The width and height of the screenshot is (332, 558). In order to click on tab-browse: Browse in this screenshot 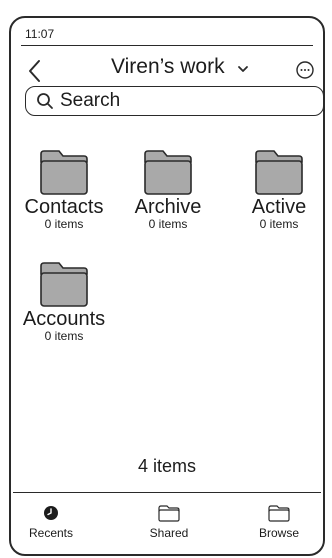, I will do `click(279, 522)`.